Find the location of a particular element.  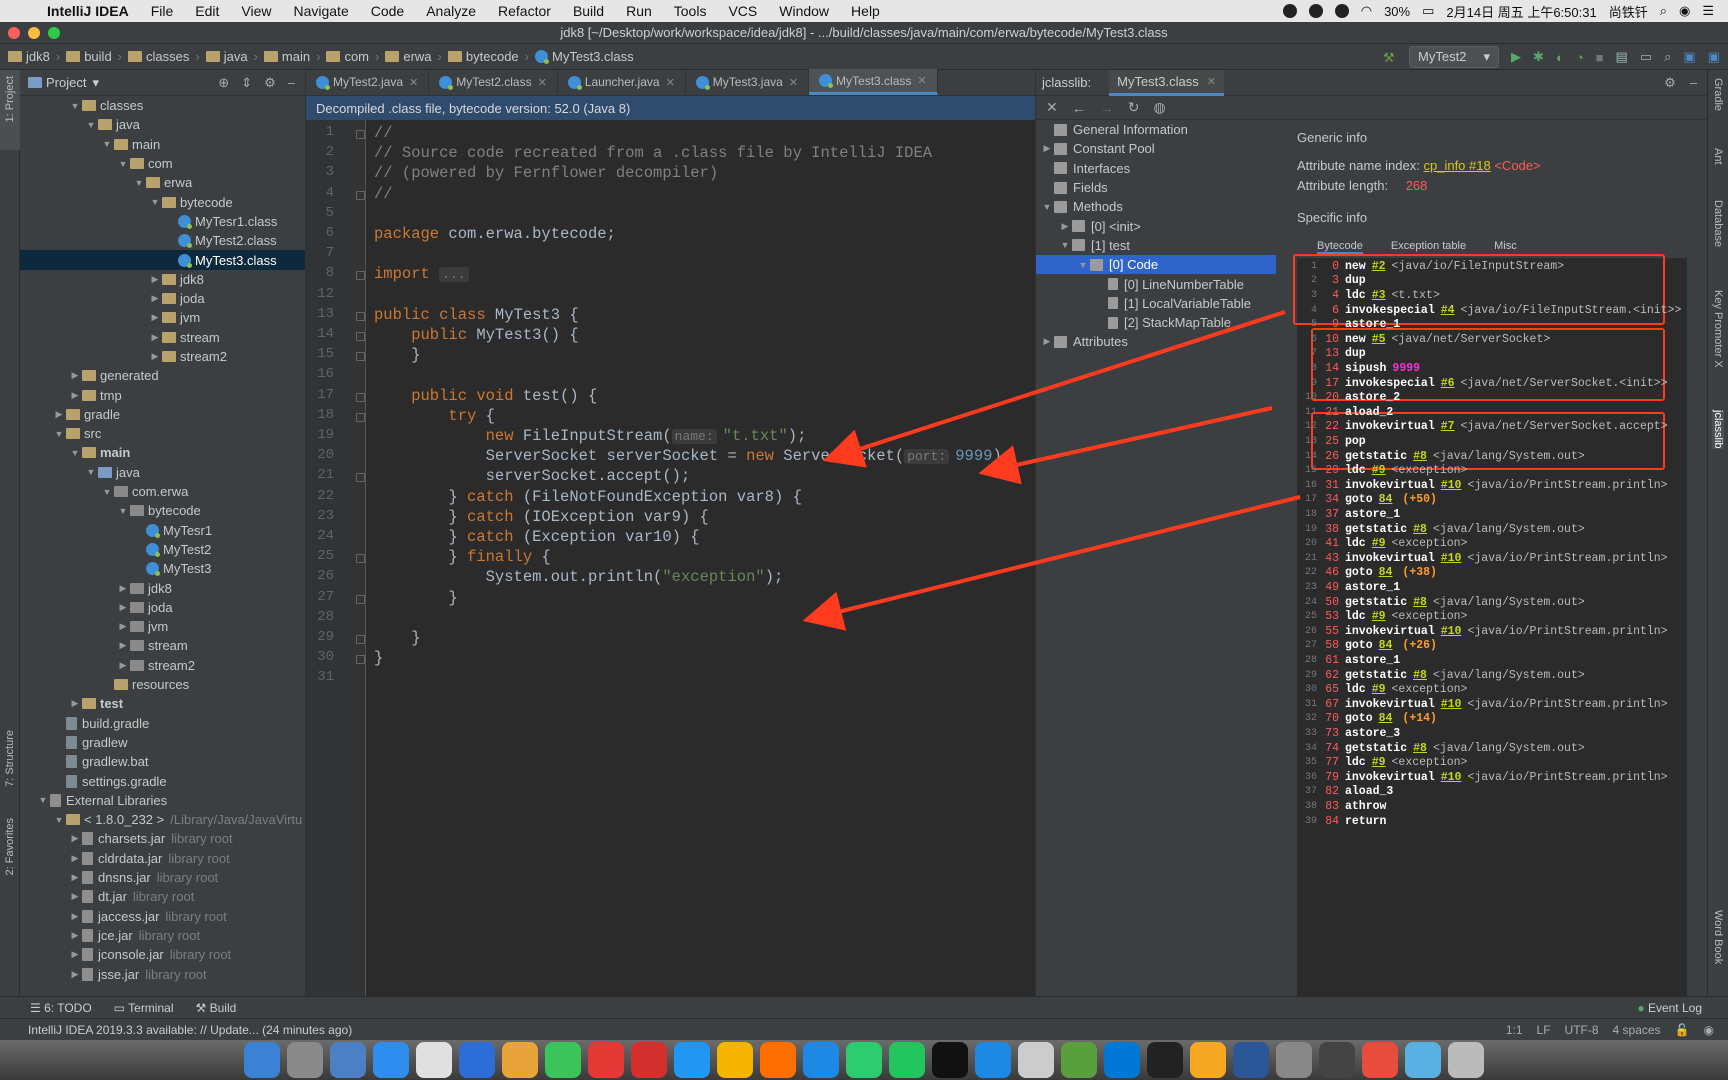

jclasslib-tree-item: ▼ [1] test is located at coordinates (1156, 245).